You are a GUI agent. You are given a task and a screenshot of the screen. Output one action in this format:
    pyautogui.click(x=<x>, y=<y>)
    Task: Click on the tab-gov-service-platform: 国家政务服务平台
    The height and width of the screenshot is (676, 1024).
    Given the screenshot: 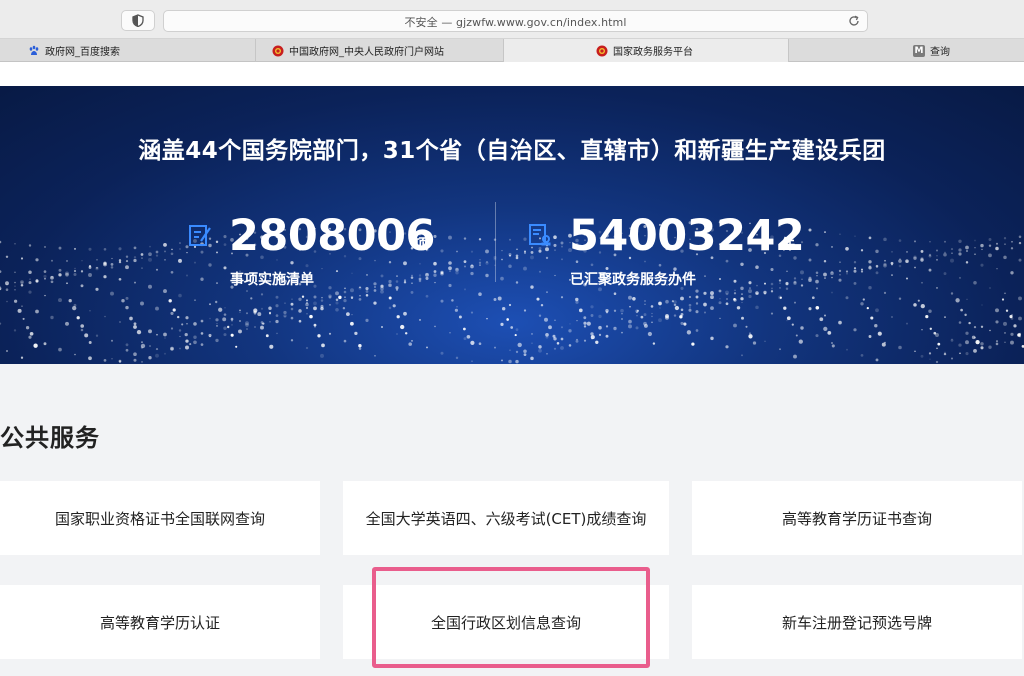 What is the action you would take?
    pyautogui.click(x=646, y=50)
    